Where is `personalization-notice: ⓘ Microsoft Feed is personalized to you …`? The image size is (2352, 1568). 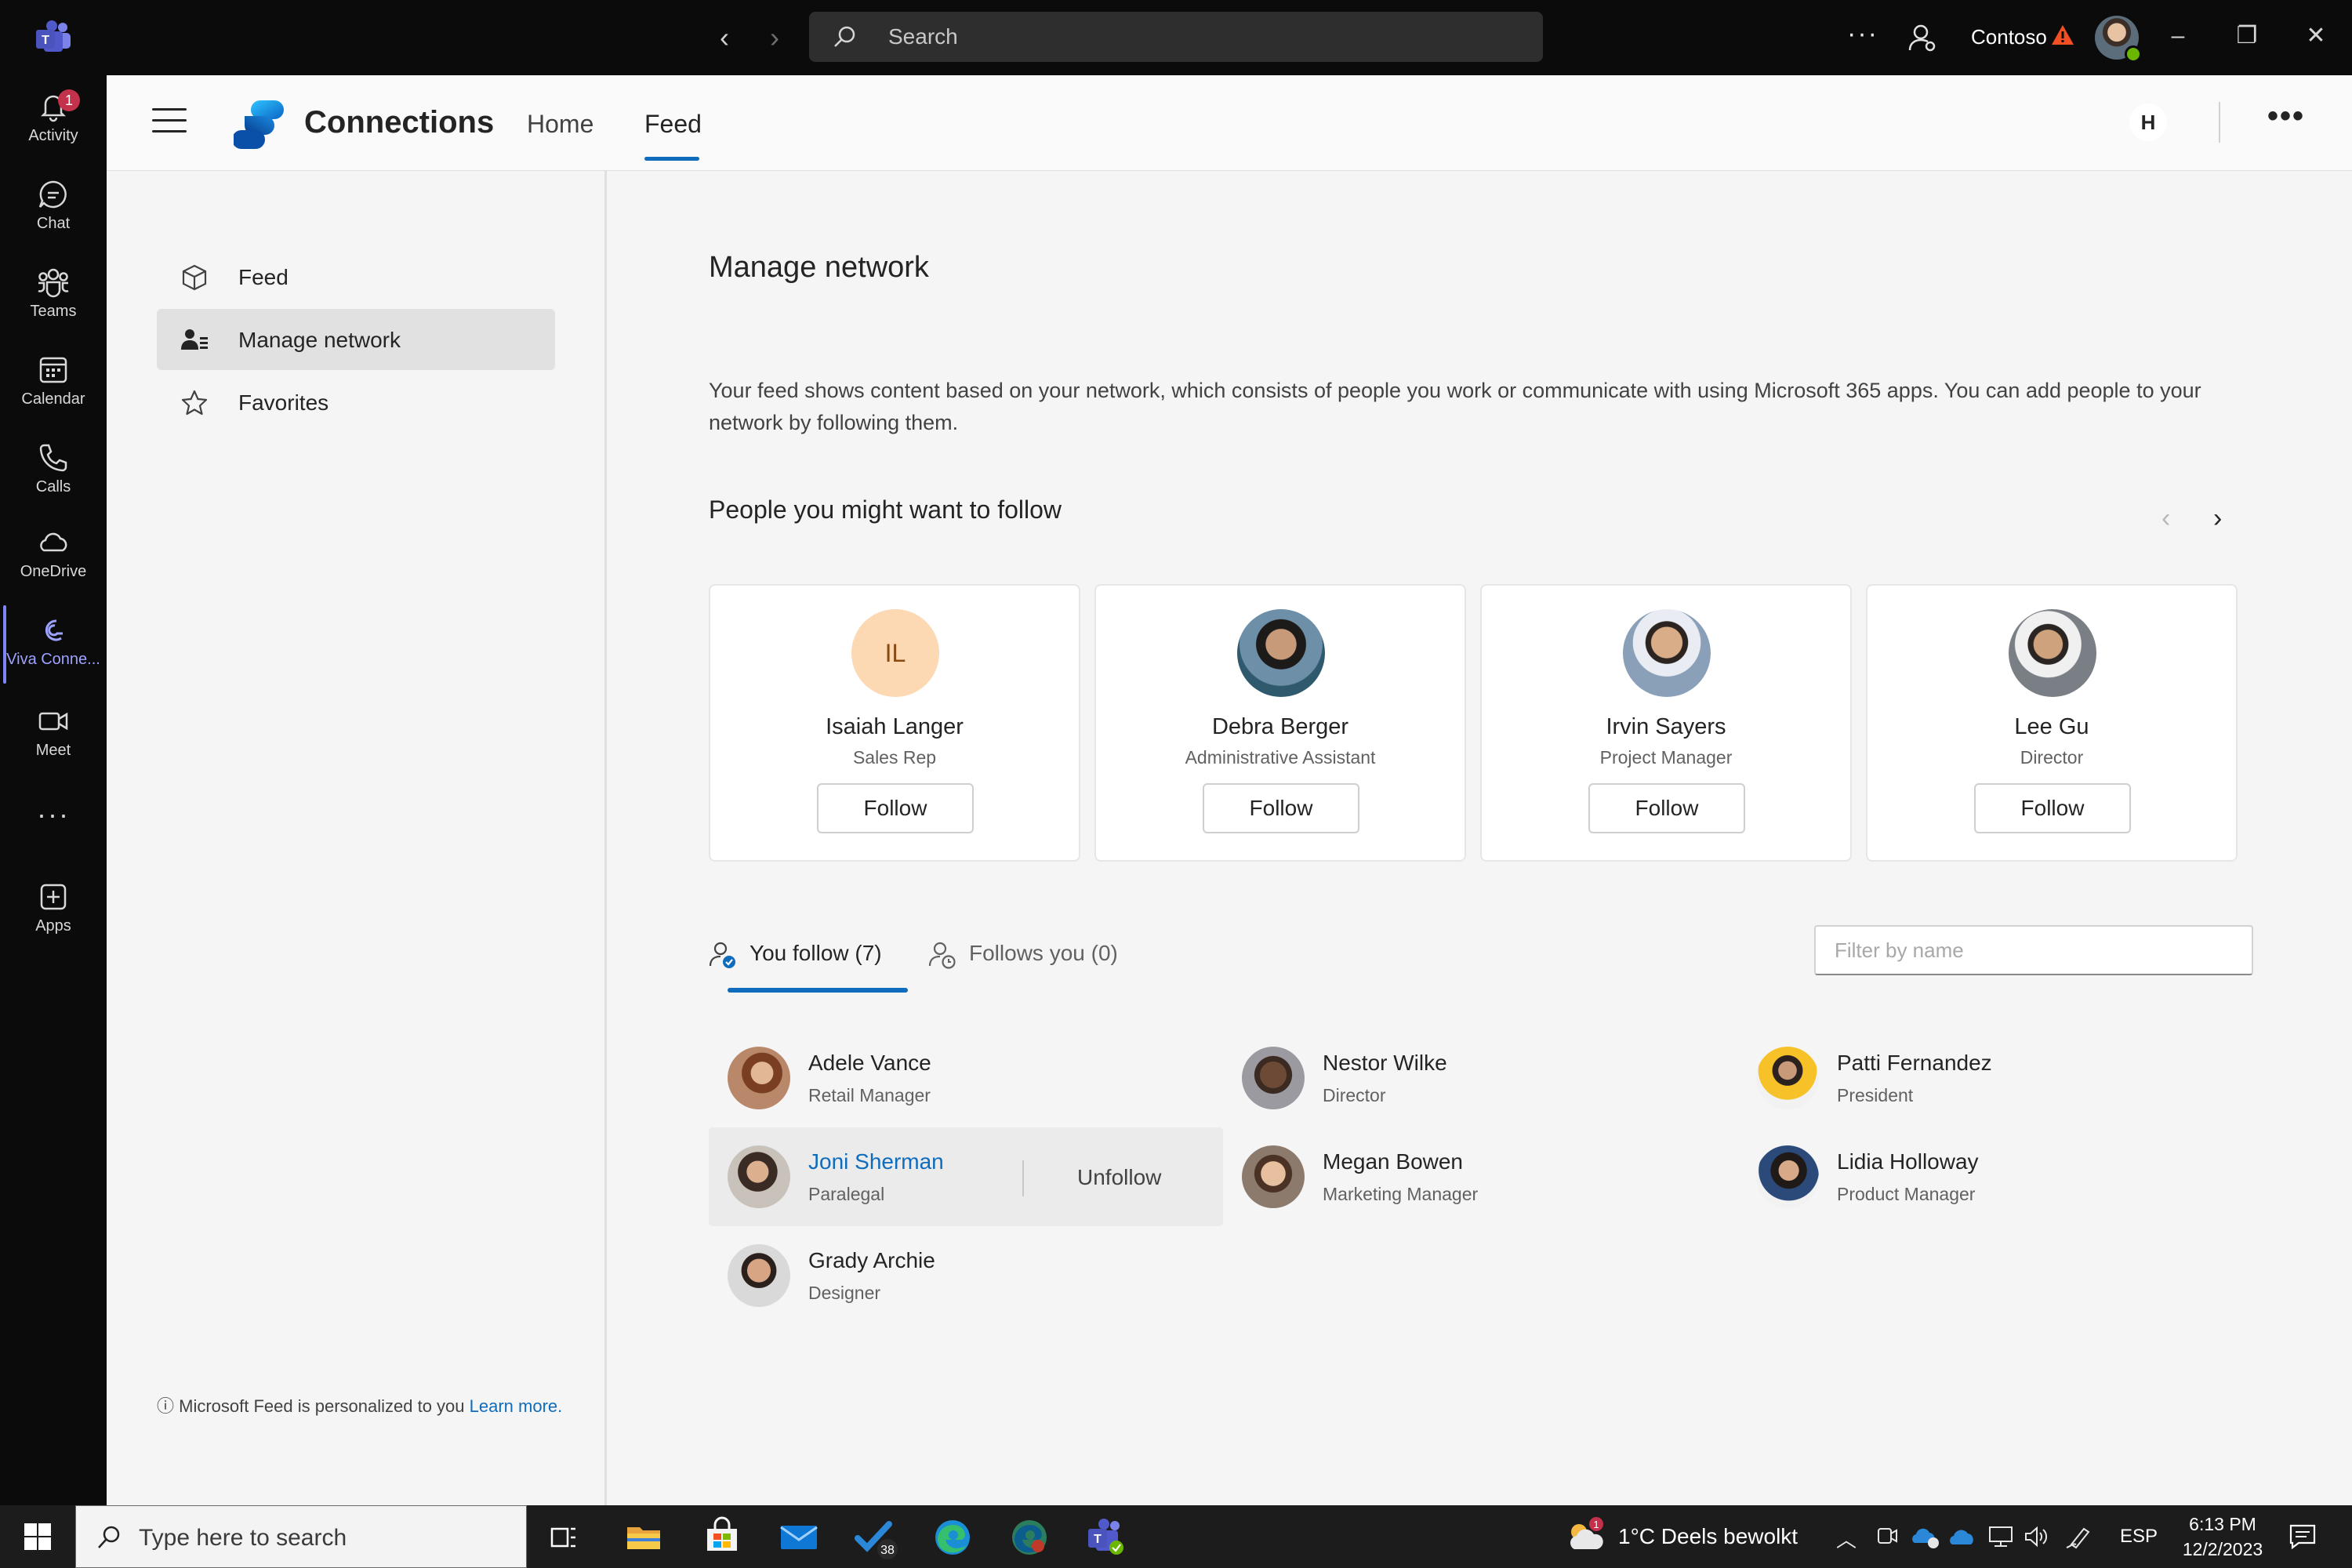 personalization-notice: ⓘ Microsoft Feed is personalized to you … is located at coordinates (368, 1406).